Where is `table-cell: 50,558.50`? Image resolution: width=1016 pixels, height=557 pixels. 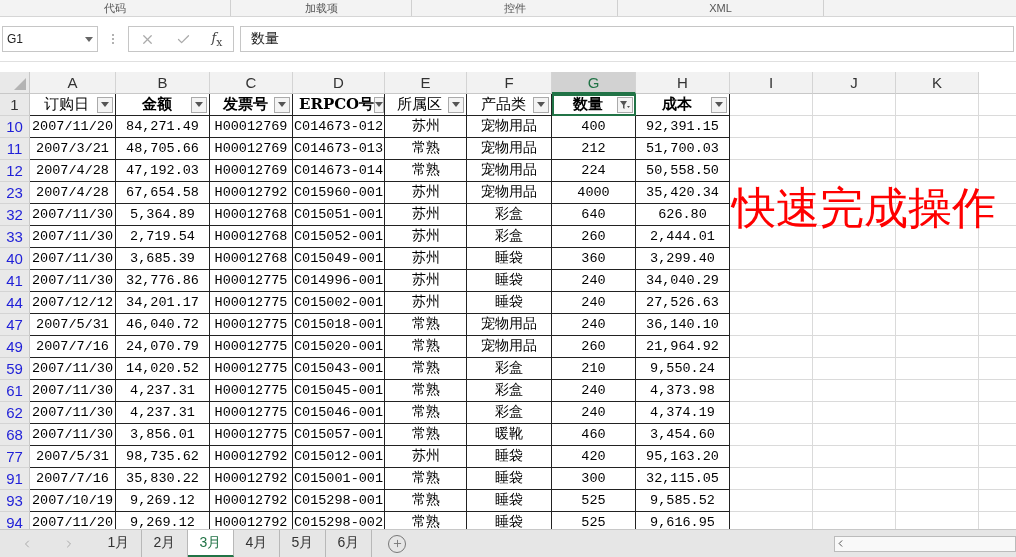 table-cell: 50,558.50 is located at coordinates (683, 171).